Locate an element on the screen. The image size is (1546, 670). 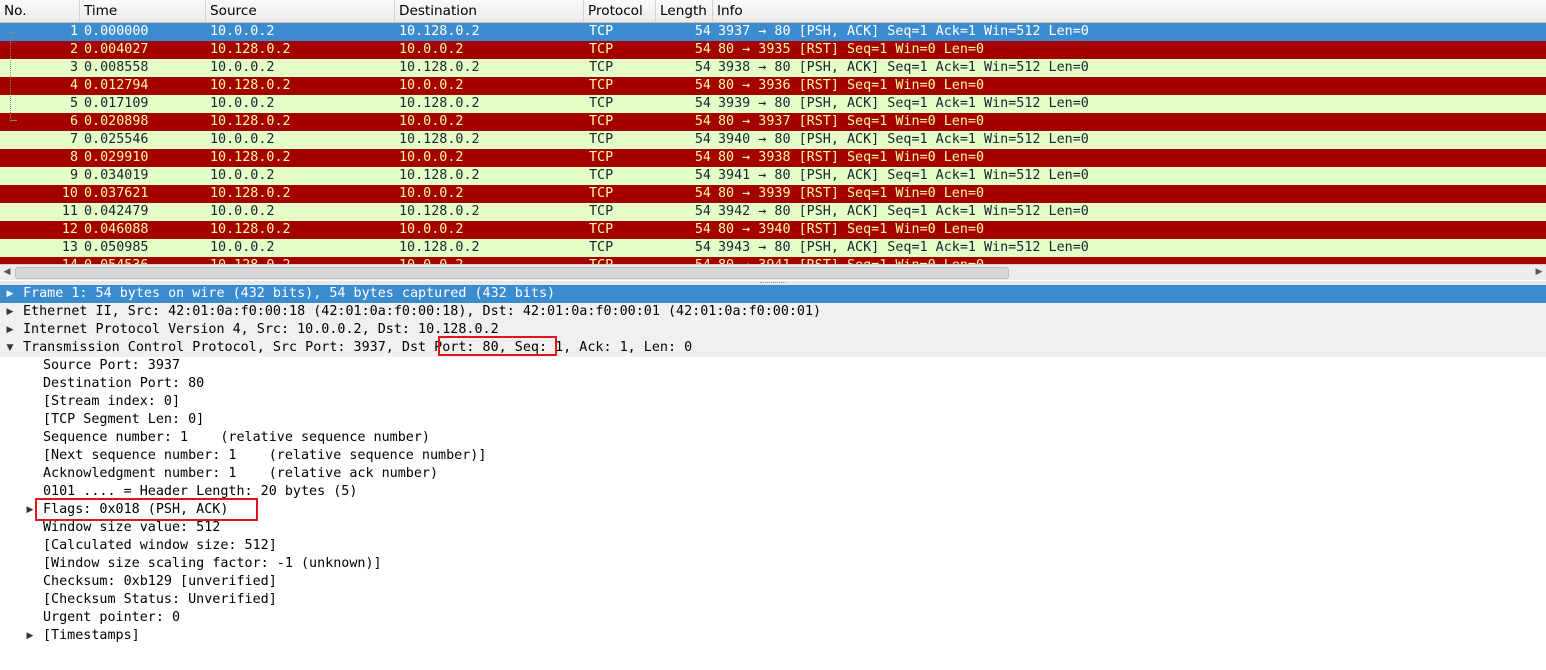
tree-item-label: Destination Port: 80 is located at coordinates (124, 383).